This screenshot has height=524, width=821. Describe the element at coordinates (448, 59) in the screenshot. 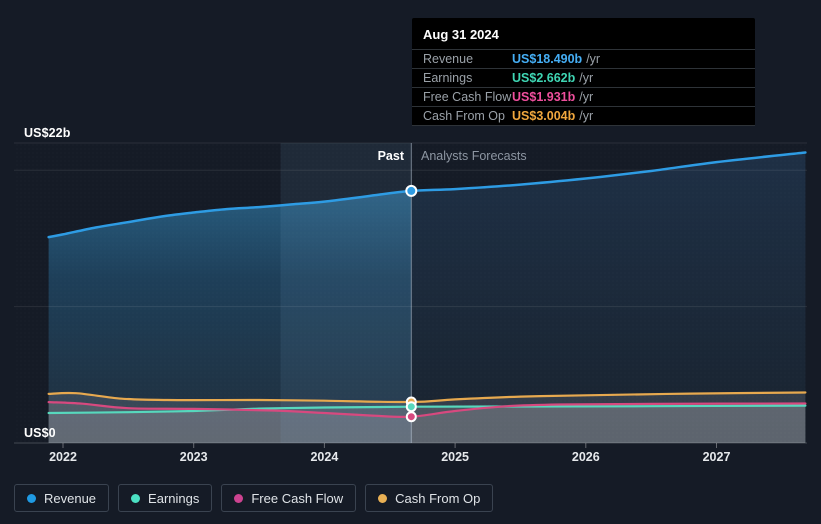

I see `tooltip-row-label: Revenue` at that location.